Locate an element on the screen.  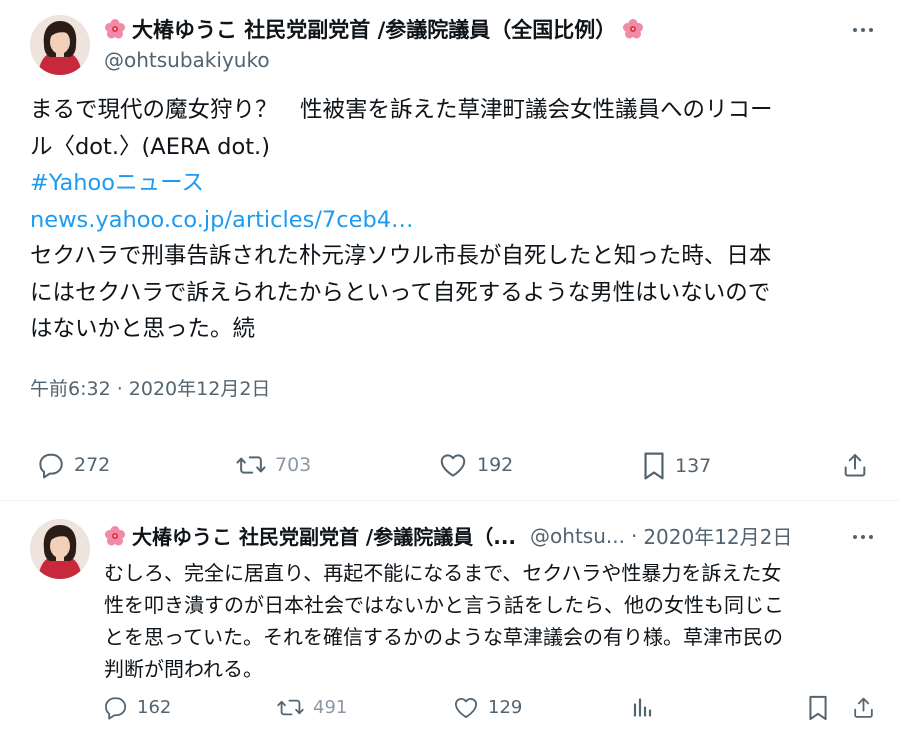
reply-button: 162 is located at coordinates (136, 707).